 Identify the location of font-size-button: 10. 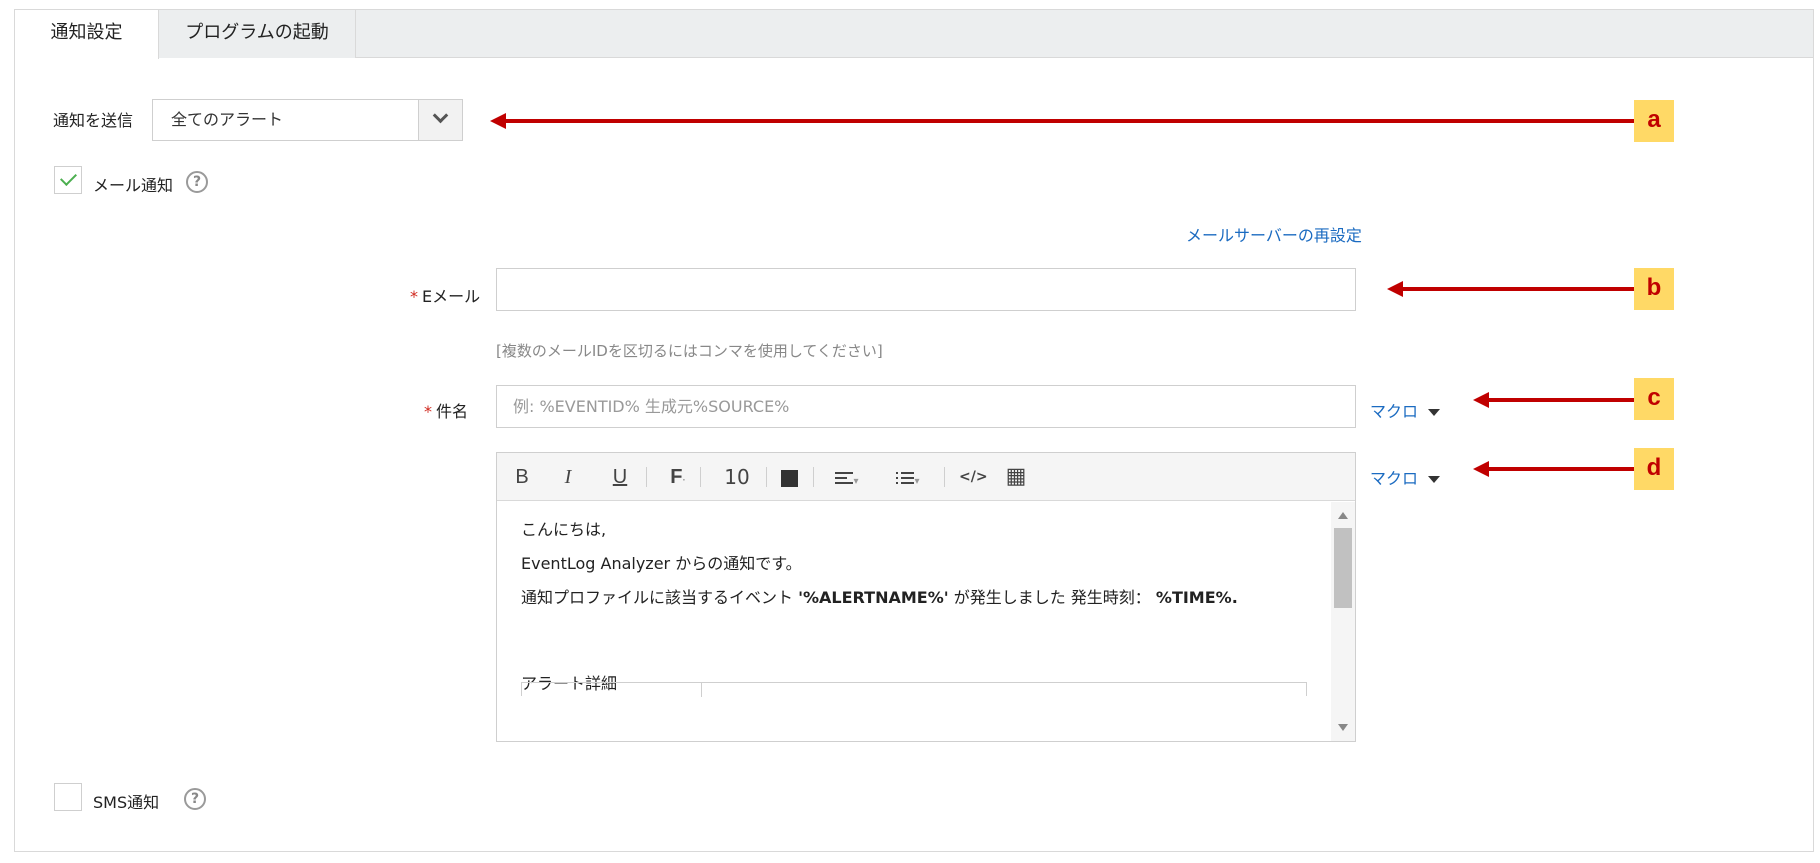
(737, 477).